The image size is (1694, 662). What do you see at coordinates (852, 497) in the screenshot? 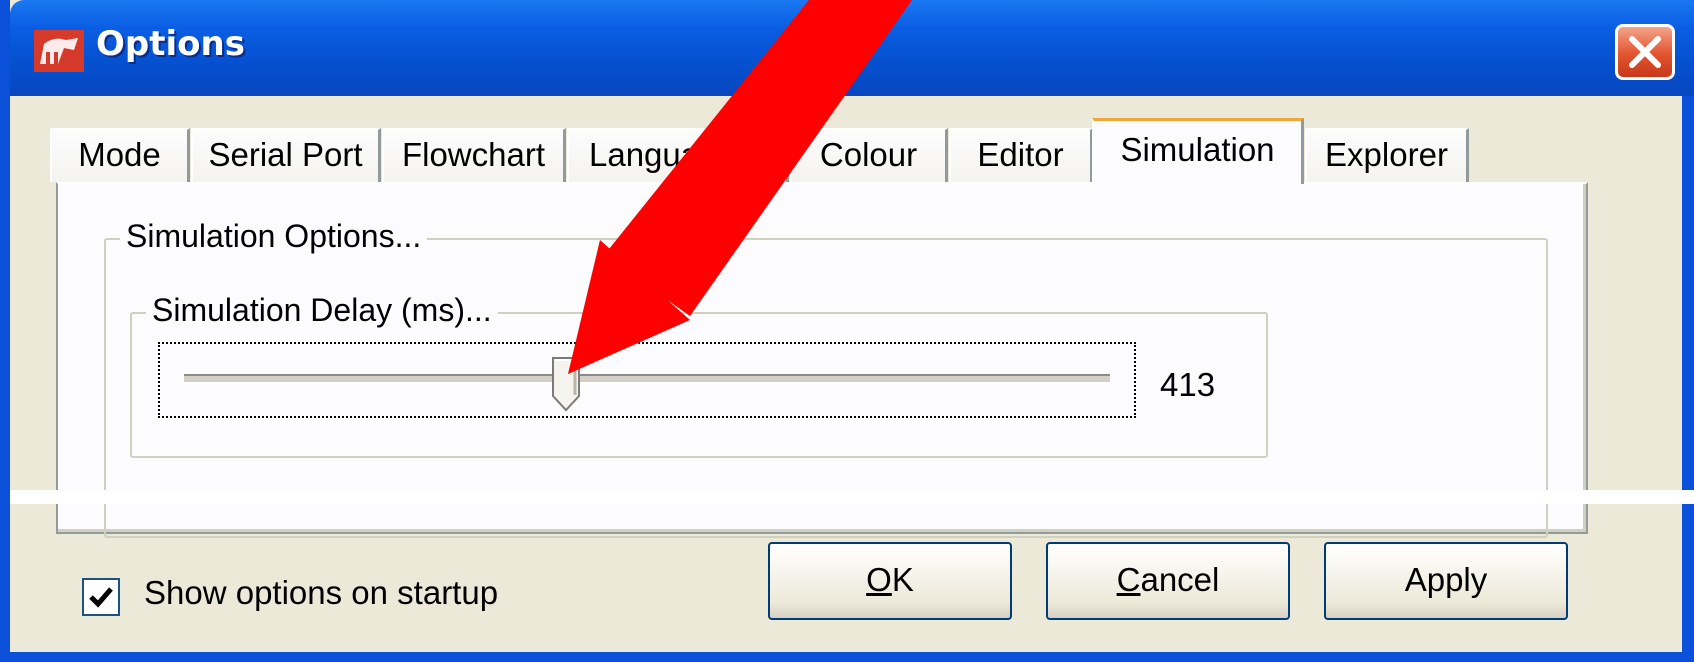
I see `screenshot-divider` at bounding box center [852, 497].